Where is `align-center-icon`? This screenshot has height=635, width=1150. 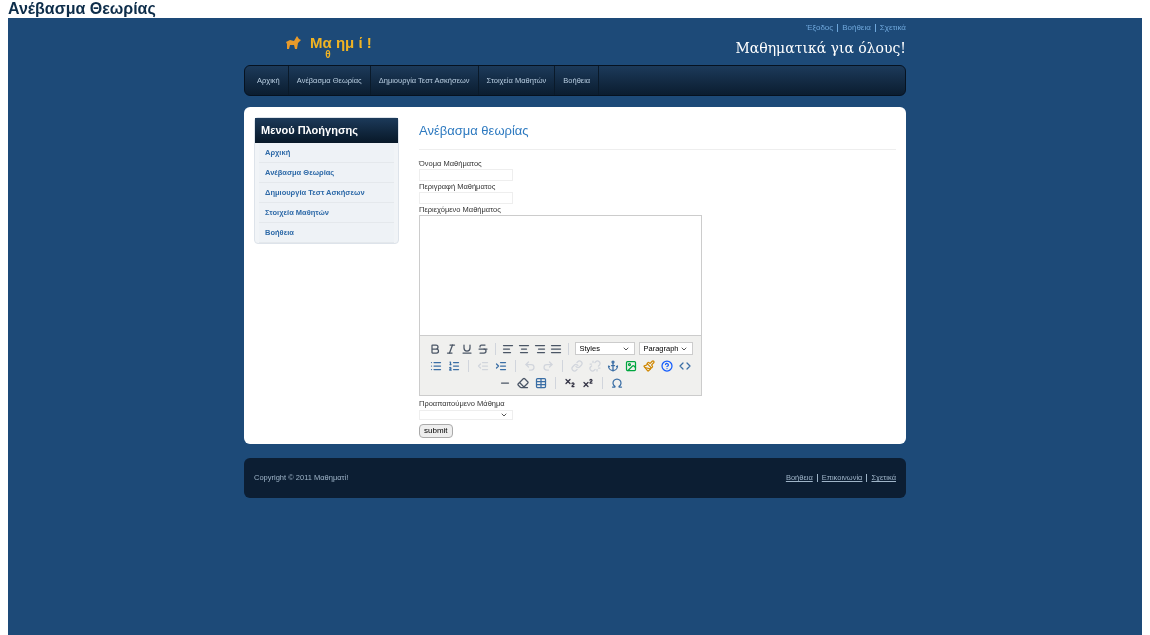 align-center-icon is located at coordinates (523, 348).